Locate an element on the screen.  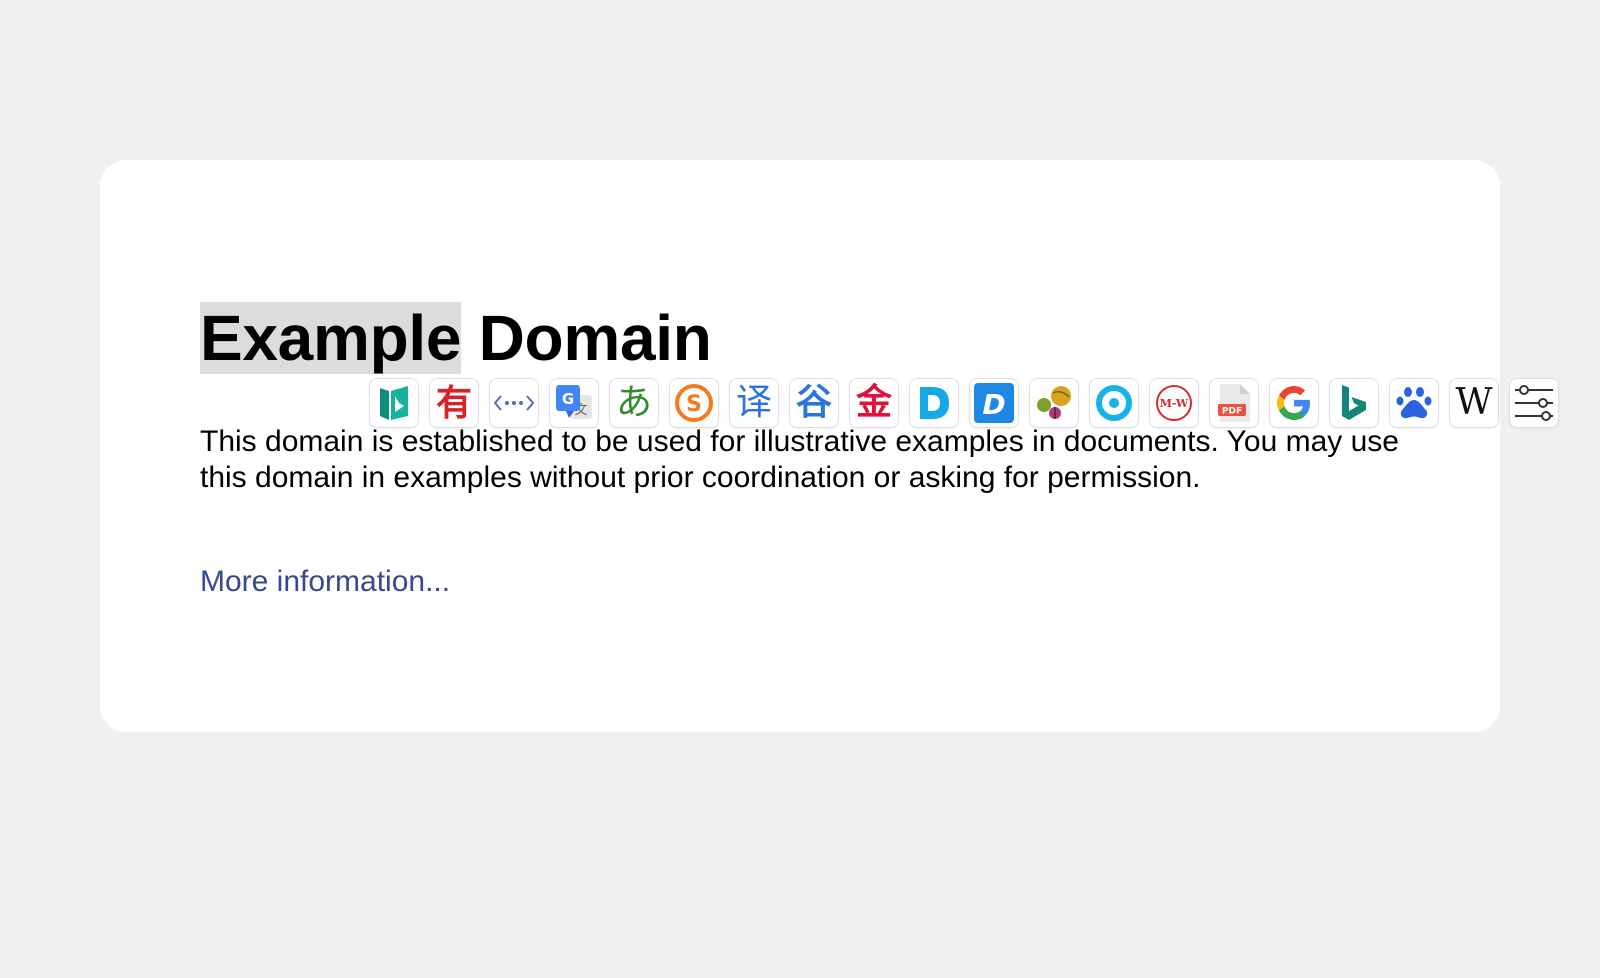
bing-dict-icon is located at coordinates (394, 403).